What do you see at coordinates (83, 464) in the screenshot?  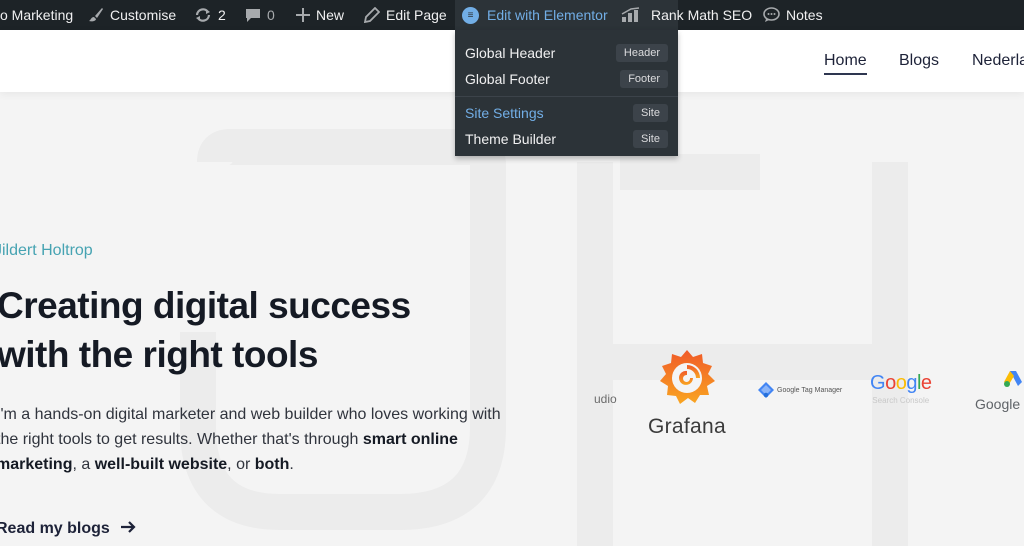 I see `intro-text: , a` at bounding box center [83, 464].